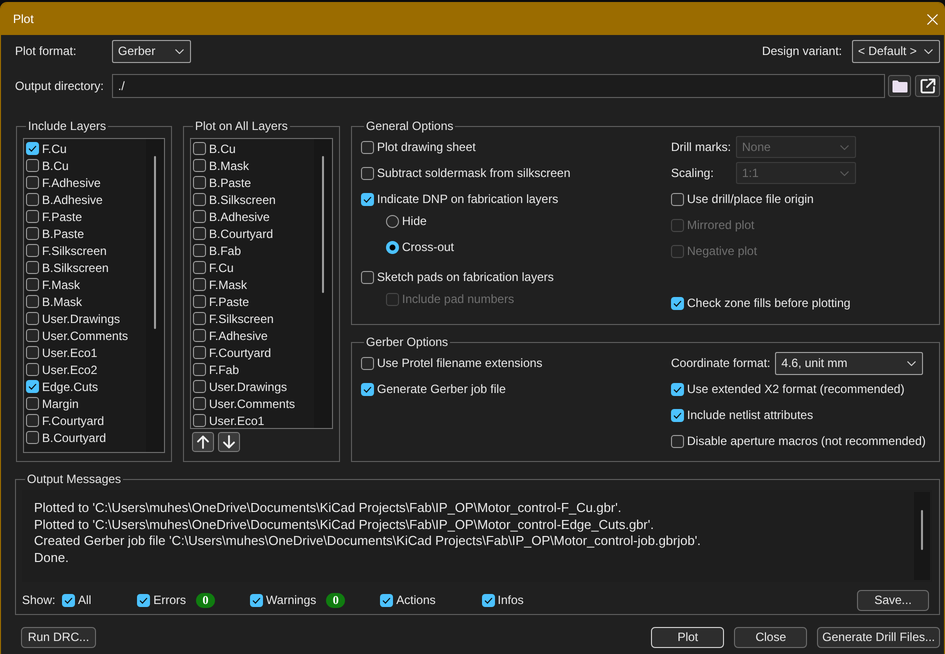 The height and width of the screenshot is (654, 945). What do you see at coordinates (70, 387) in the screenshot?
I see `layer-name: Edge.Cuts` at bounding box center [70, 387].